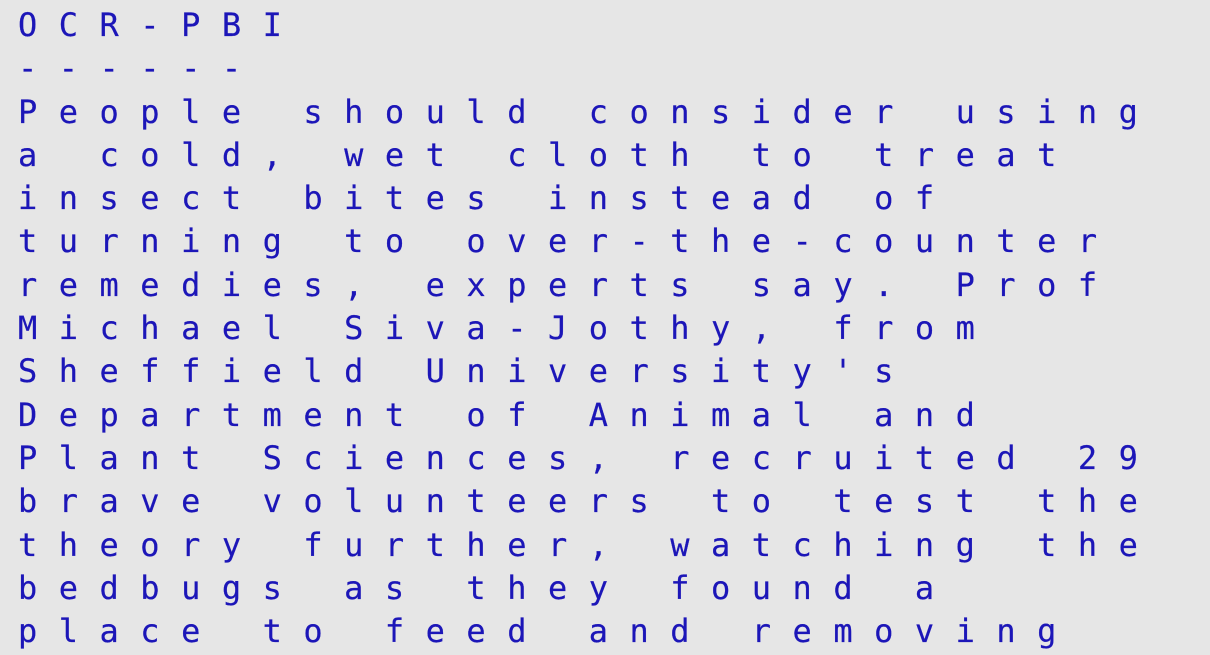 This screenshot has width=1210, height=655. I want to click on text-line-13: place to feed and removing, so click(548, 631).